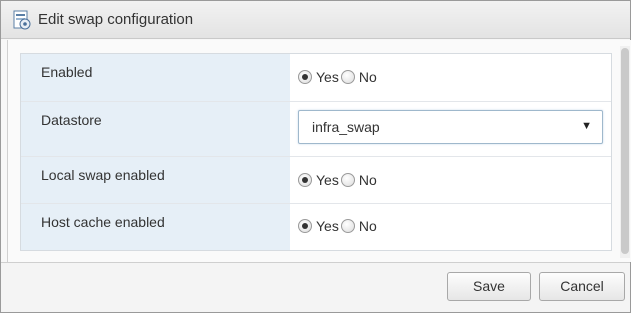  I want to click on enabled-no-radio, so click(347, 77).